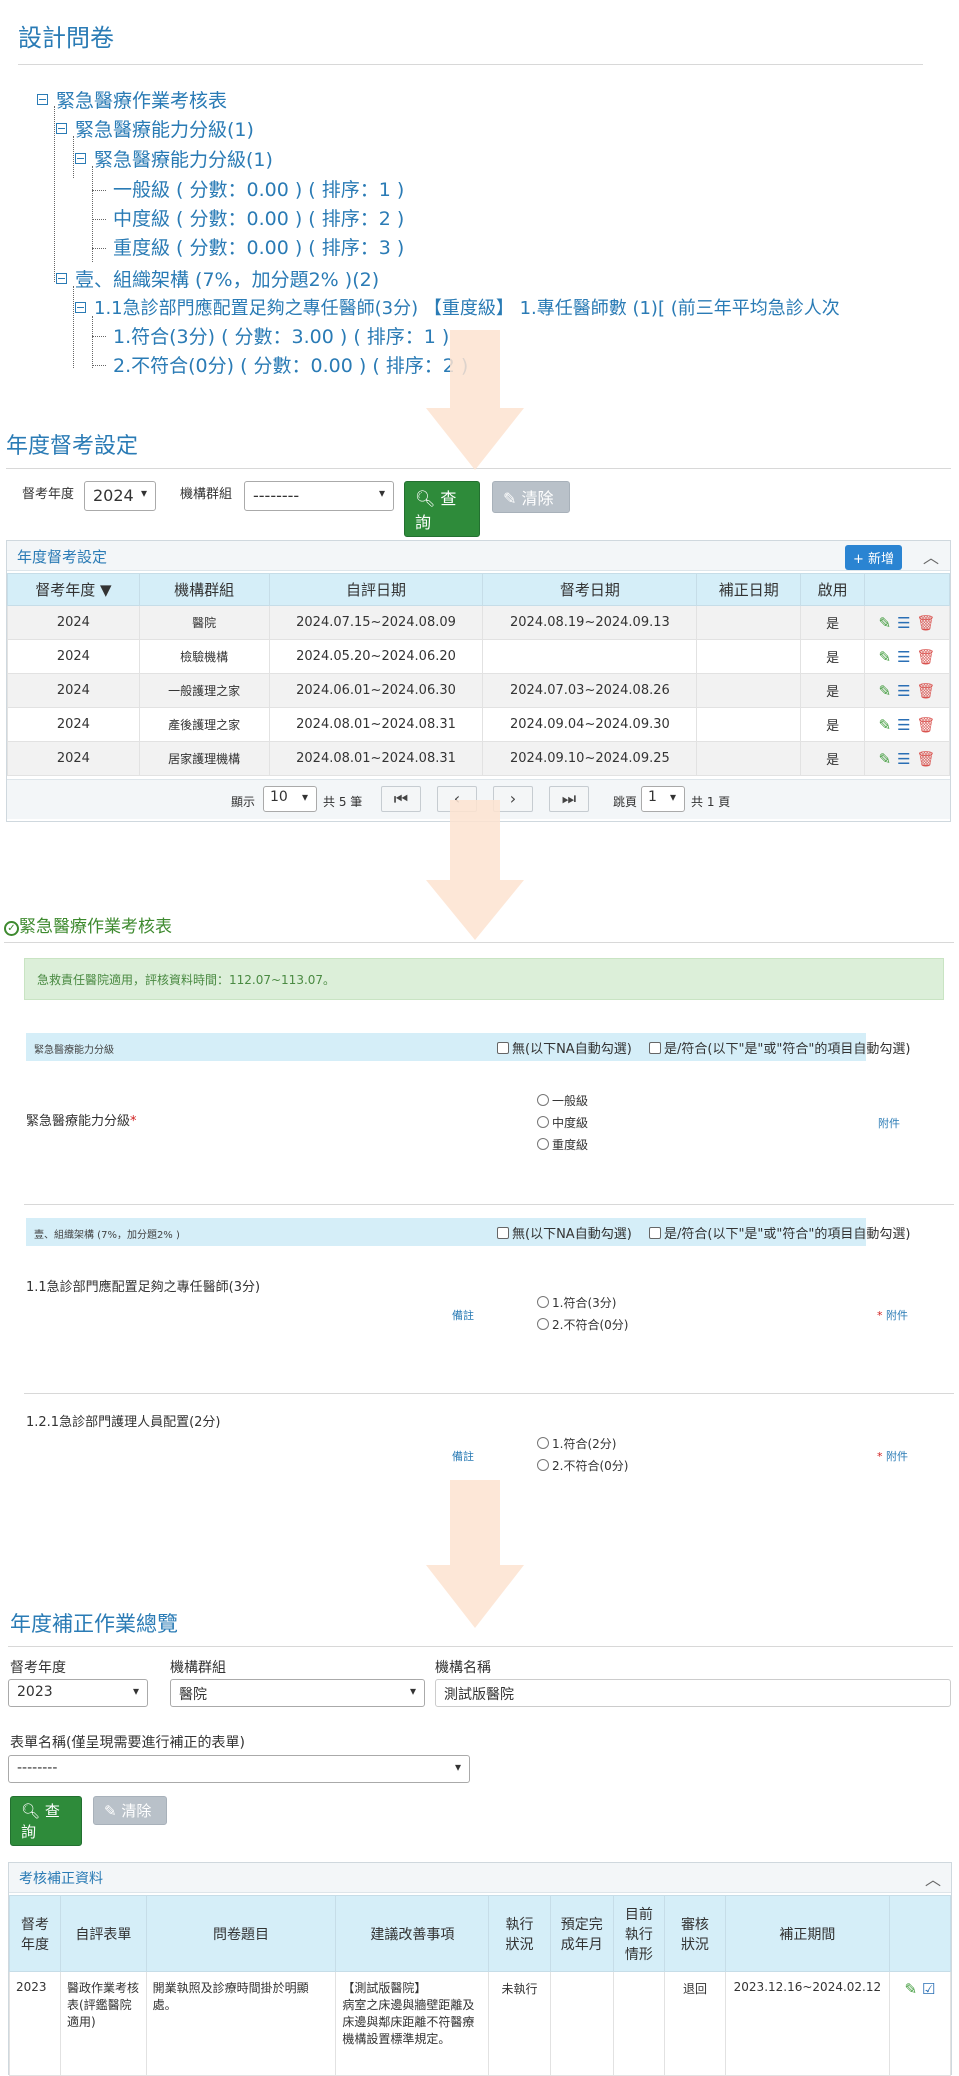 Image resolution: width=959 pixels, height=2076 pixels. Describe the element at coordinates (576, 1443) in the screenshot. I see `radio-option: 1.符合(2分)` at that location.